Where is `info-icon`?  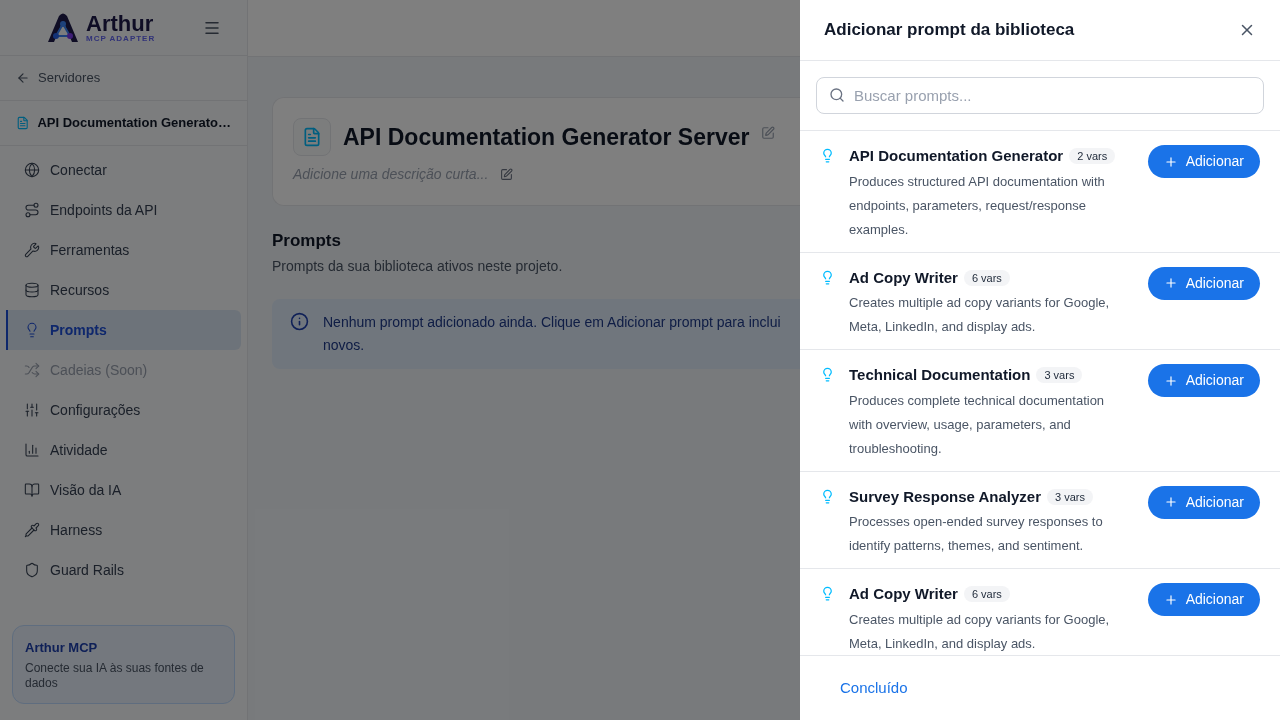 info-icon is located at coordinates (299, 321).